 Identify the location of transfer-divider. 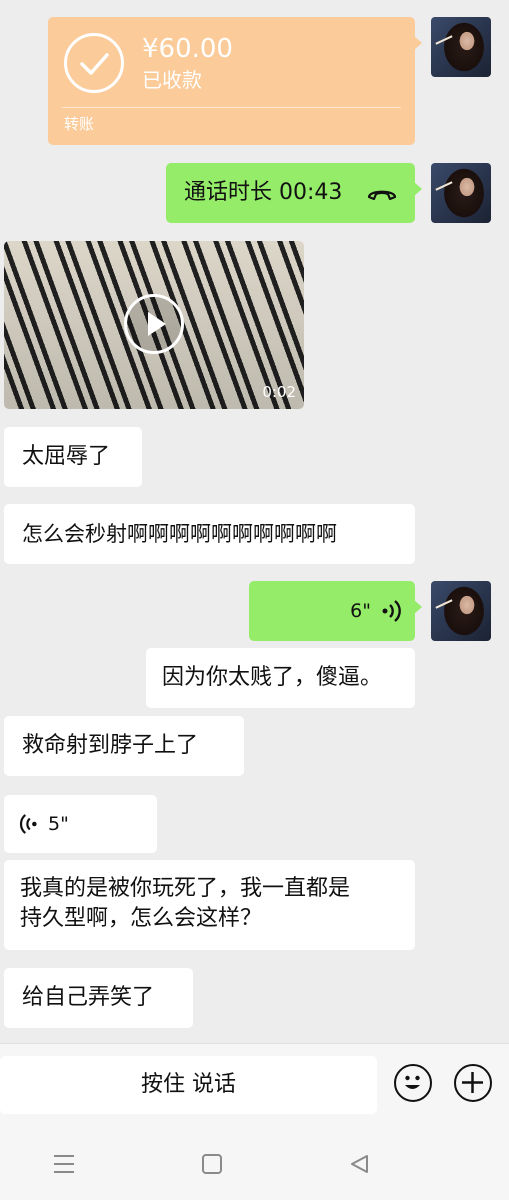
(231, 107).